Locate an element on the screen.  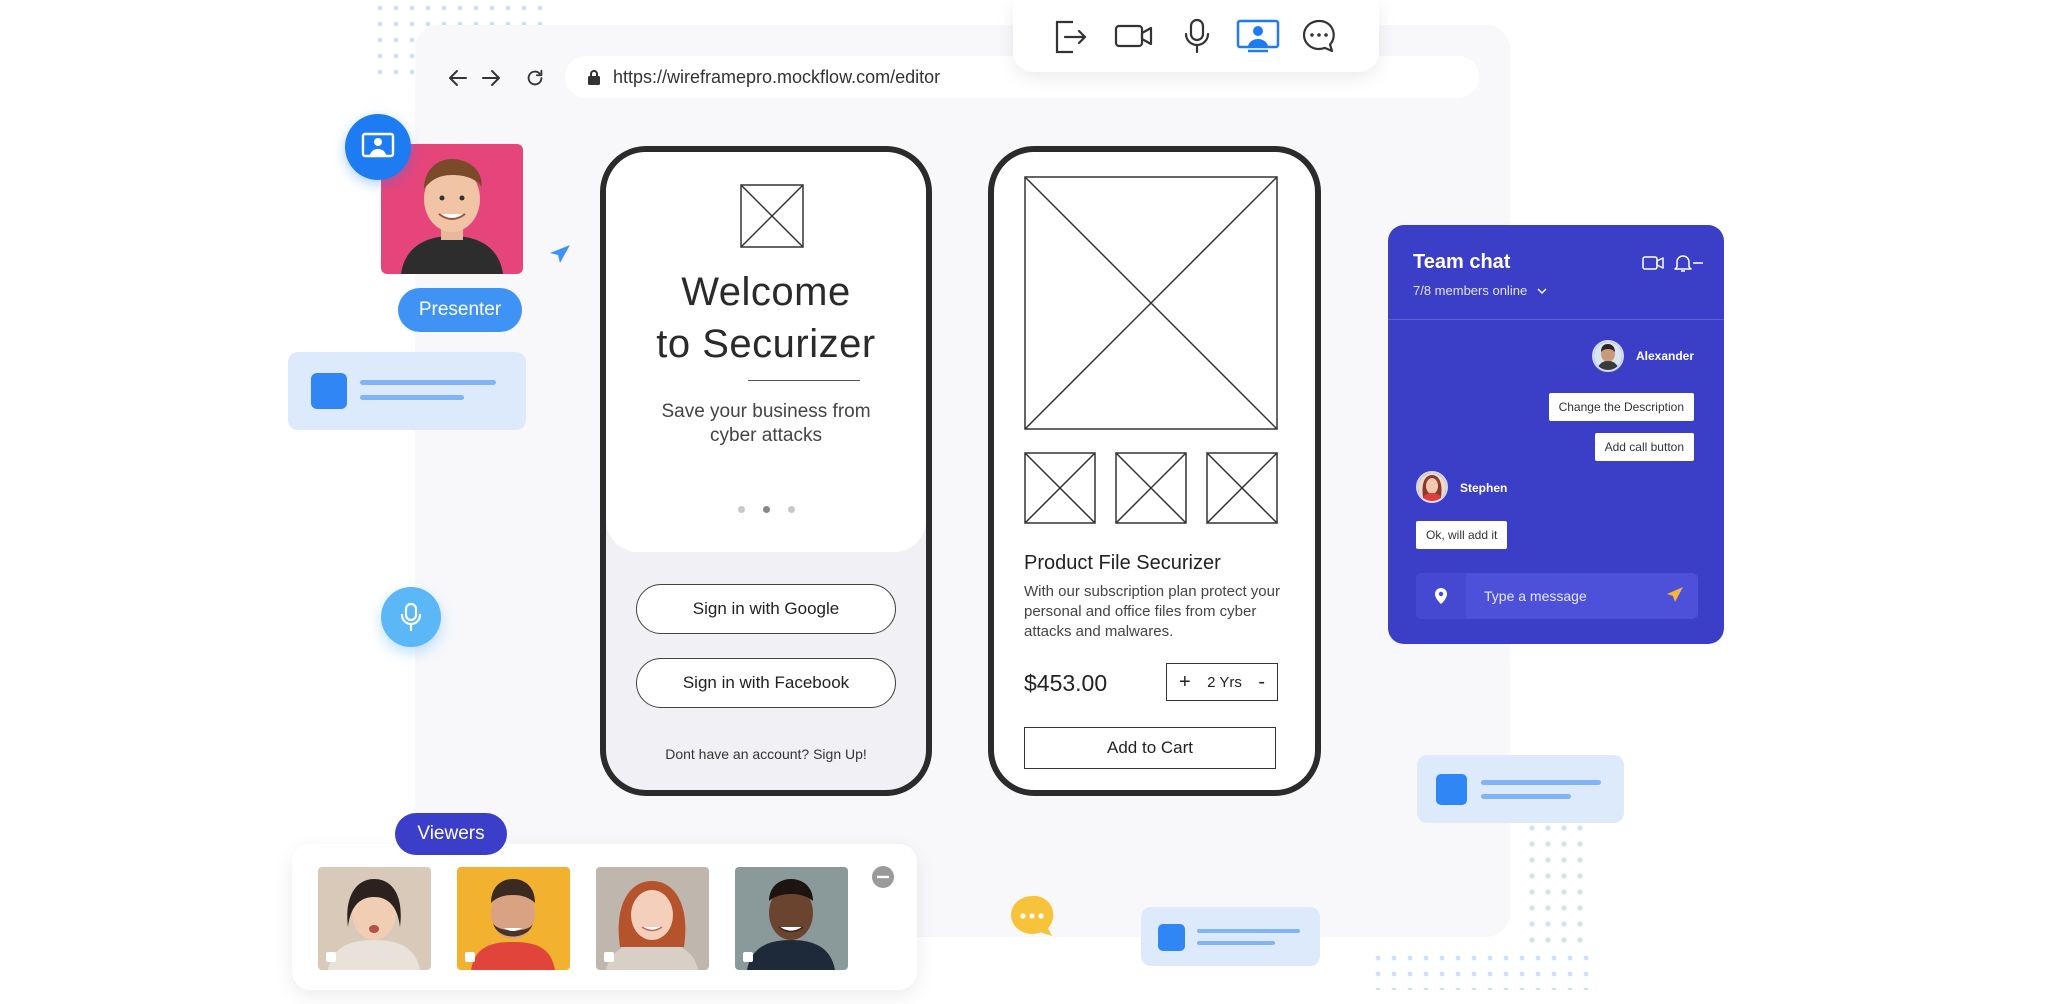
forward-button is located at coordinates (491, 78).